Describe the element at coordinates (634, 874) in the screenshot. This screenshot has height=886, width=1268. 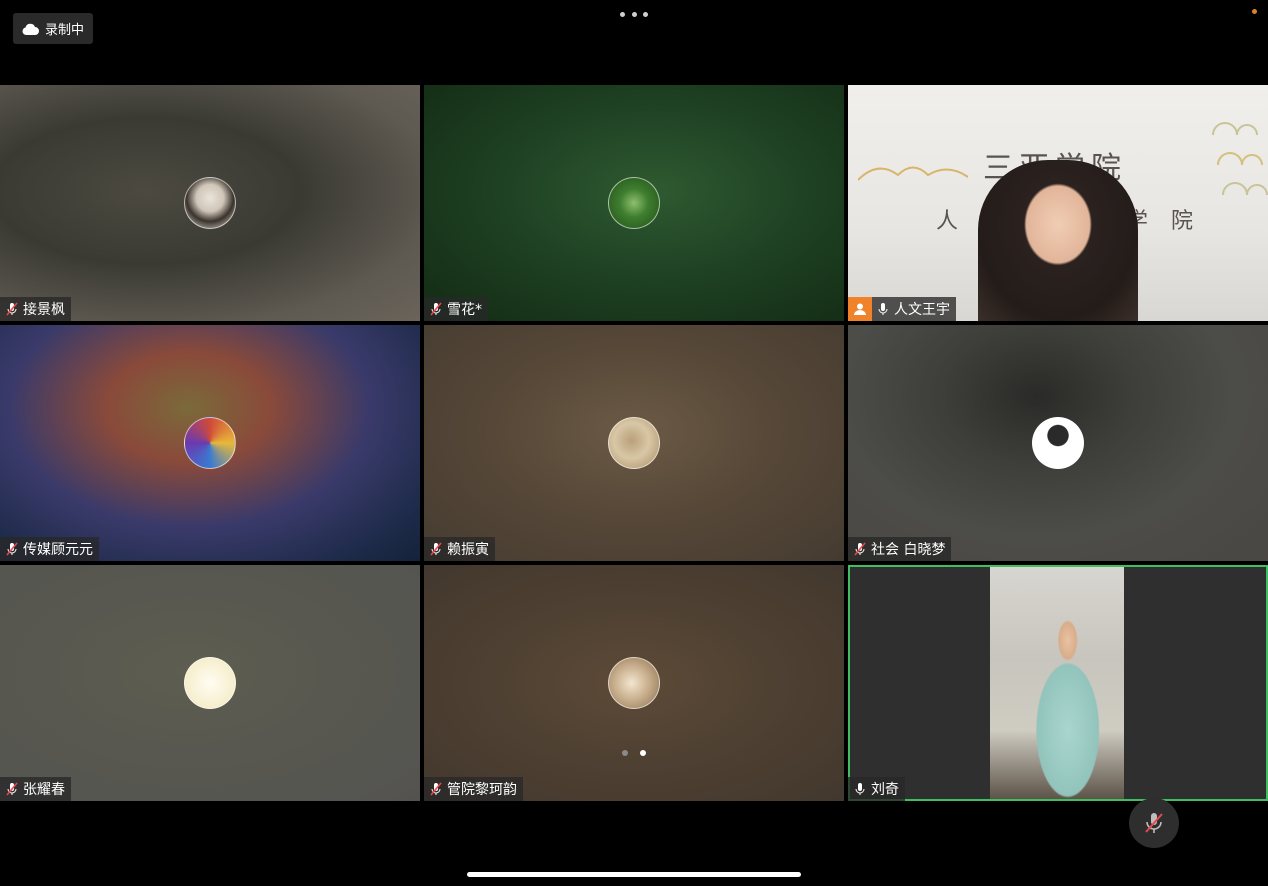
I see `home-indicator` at that location.